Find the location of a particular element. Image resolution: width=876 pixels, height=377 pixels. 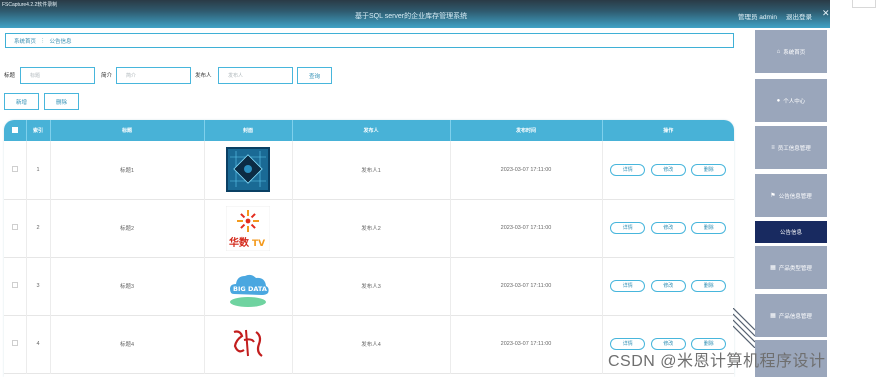

intro-search-input is located at coordinates (153, 75).